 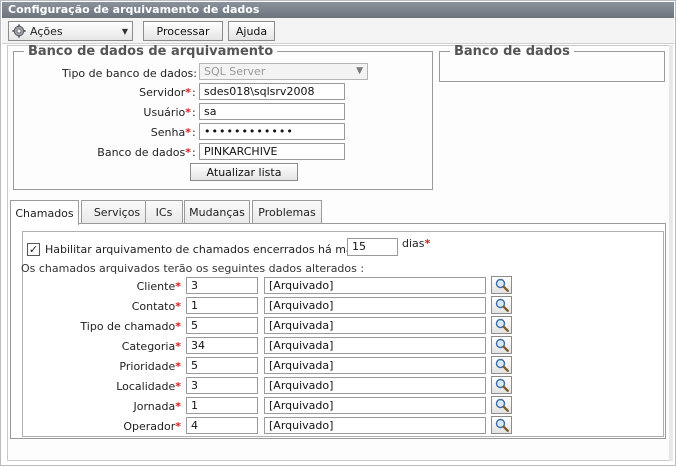 What do you see at coordinates (19, 31) in the screenshot?
I see `gear-icon` at bounding box center [19, 31].